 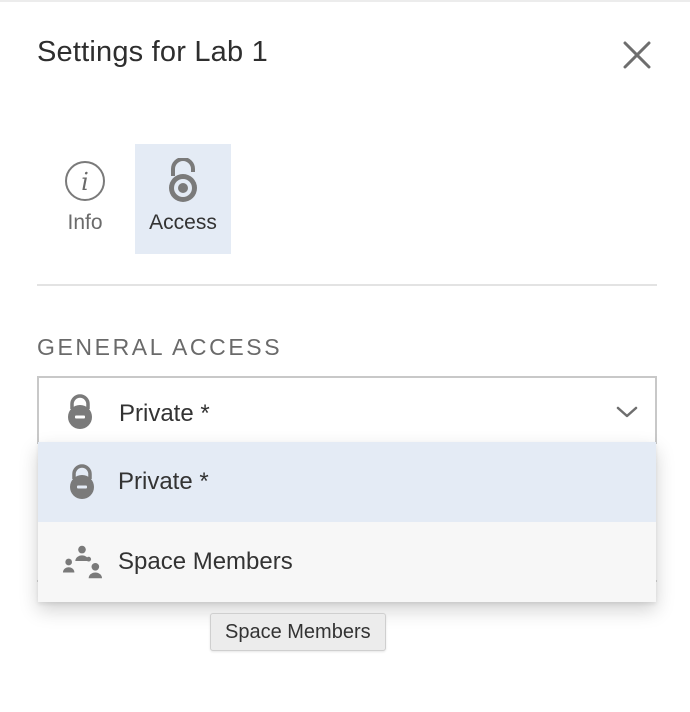 What do you see at coordinates (347, 482) in the screenshot?
I see `dropdown-option-private: Private *` at bounding box center [347, 482].